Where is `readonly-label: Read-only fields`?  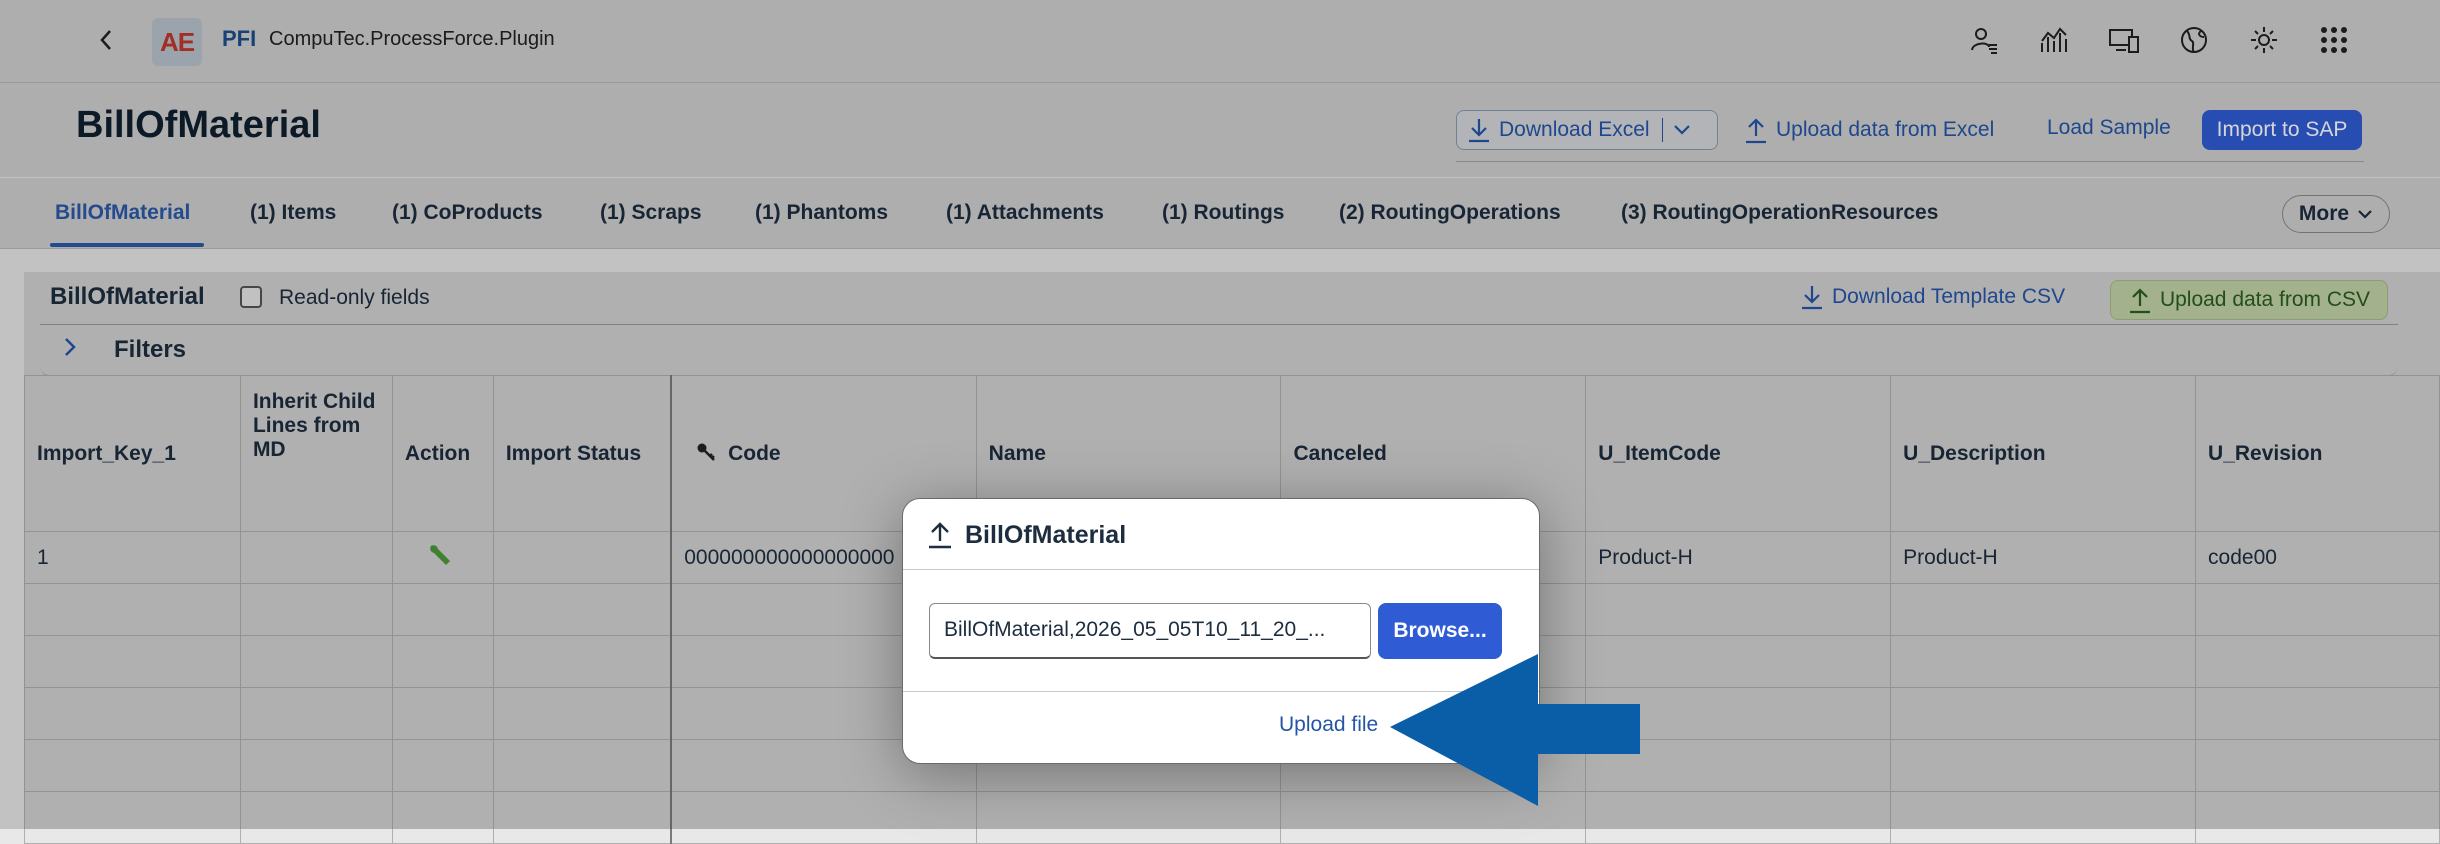
readonly-label: Read-only fields is located at coordinates (354, 297).